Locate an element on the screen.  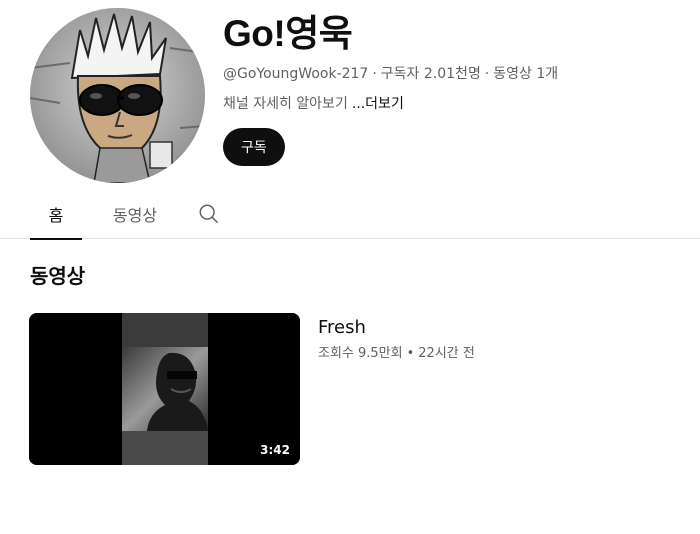
more-link: ...더보기 is located at coordinates (378, 104).